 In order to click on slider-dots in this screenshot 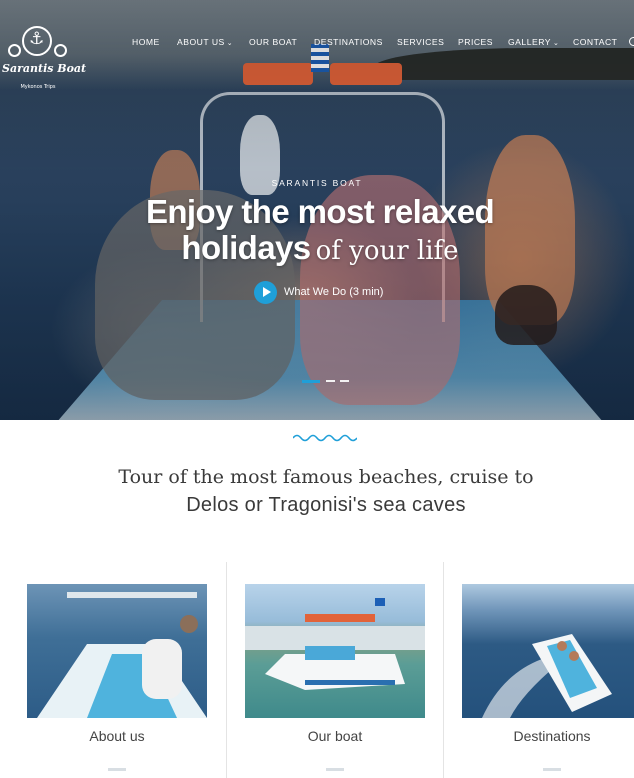, I will do `click(327, 381)`.